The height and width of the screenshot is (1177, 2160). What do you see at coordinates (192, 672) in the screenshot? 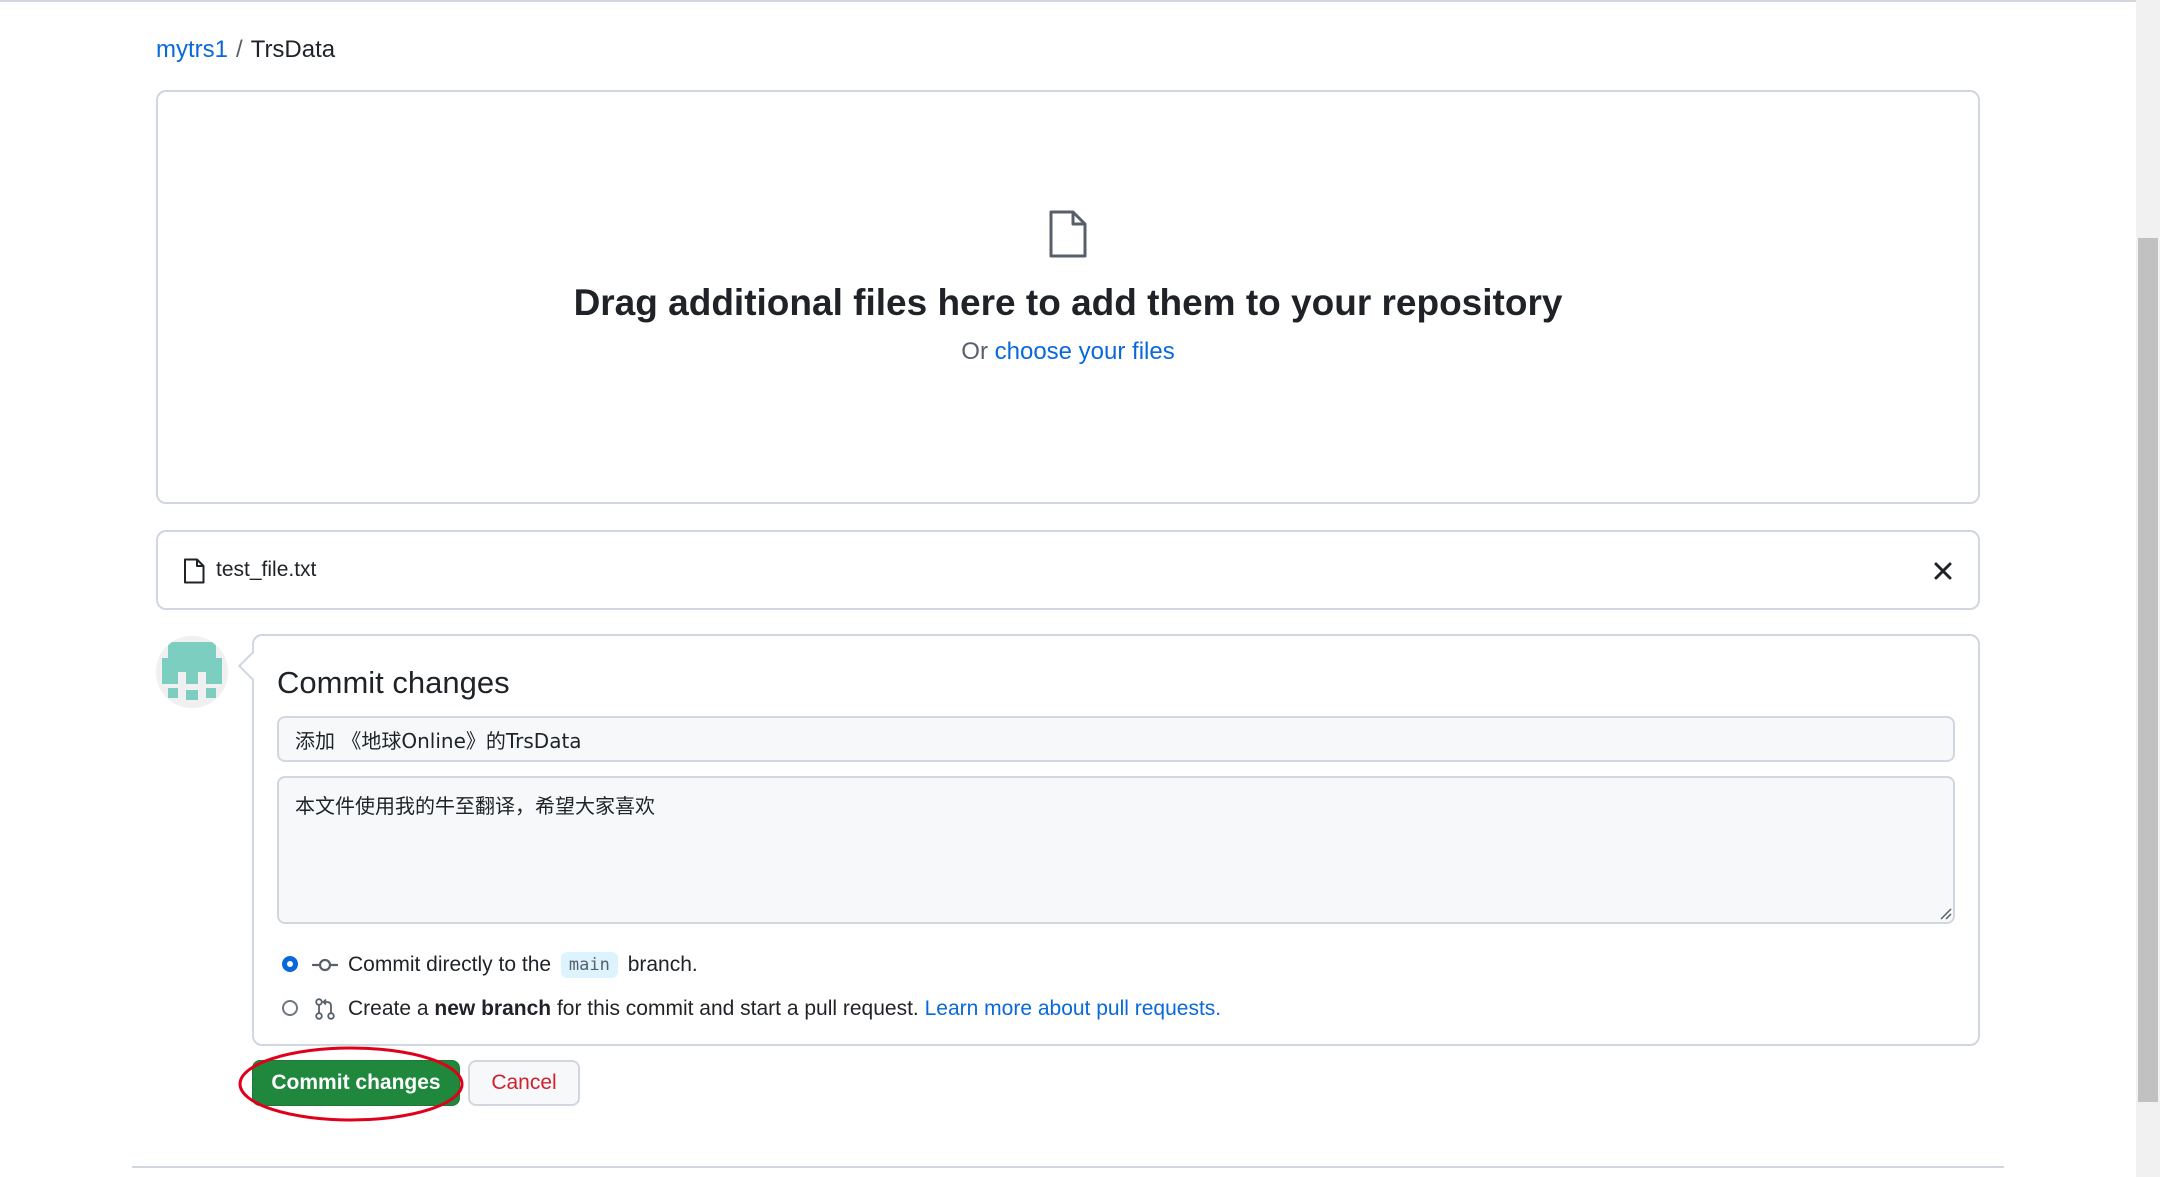
I see `avatar` at bounding box center [192, 672].